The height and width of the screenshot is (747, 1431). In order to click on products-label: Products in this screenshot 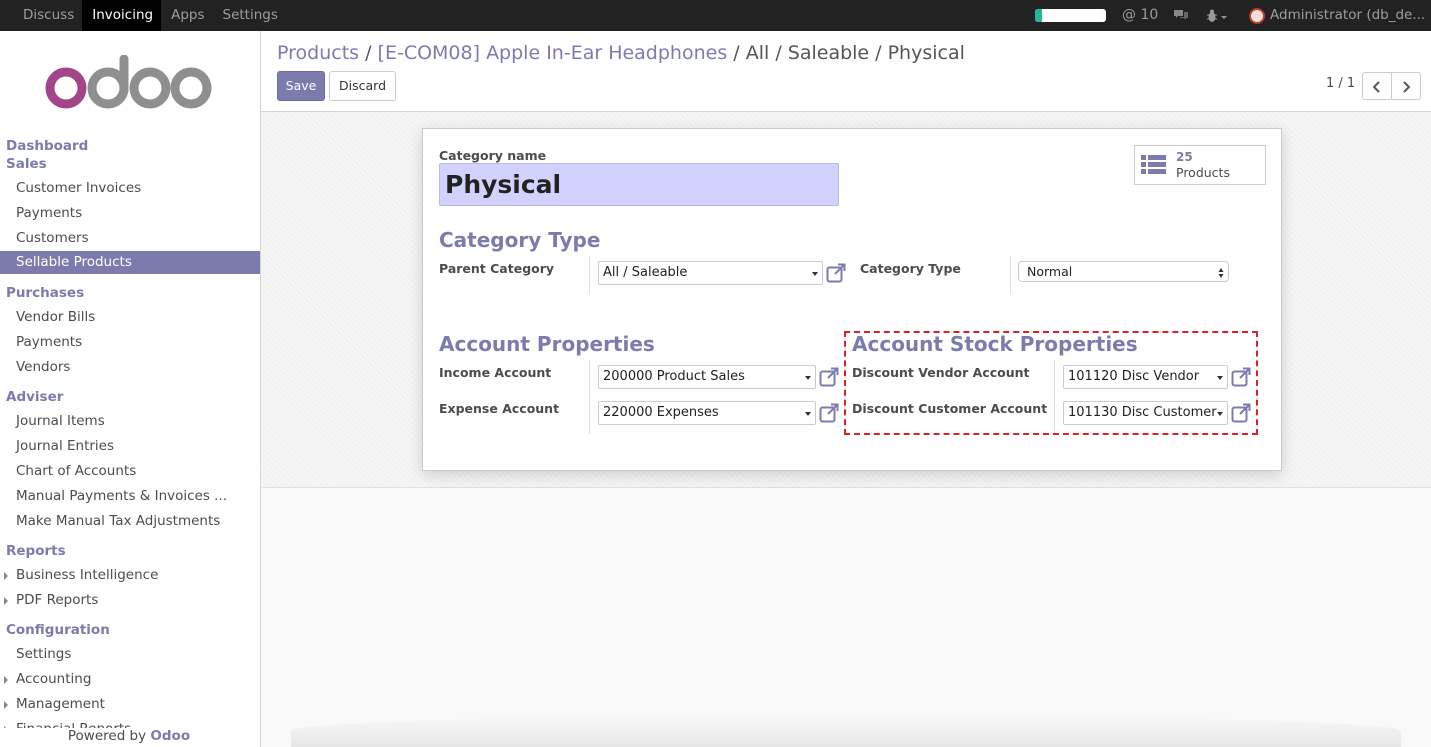, I will do `click(1203, 172)`.